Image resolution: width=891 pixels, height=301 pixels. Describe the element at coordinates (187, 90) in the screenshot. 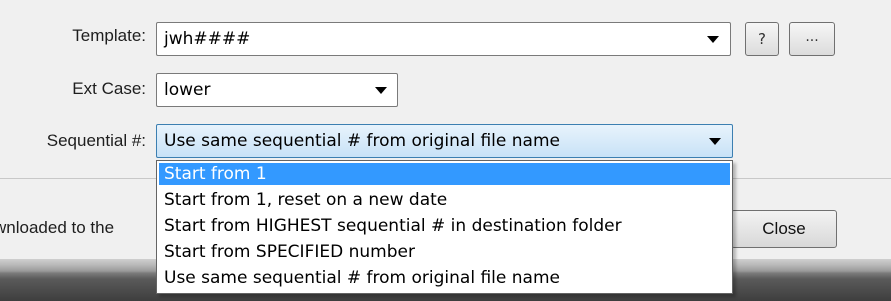

I see `ext-case-value: lower` at that location.